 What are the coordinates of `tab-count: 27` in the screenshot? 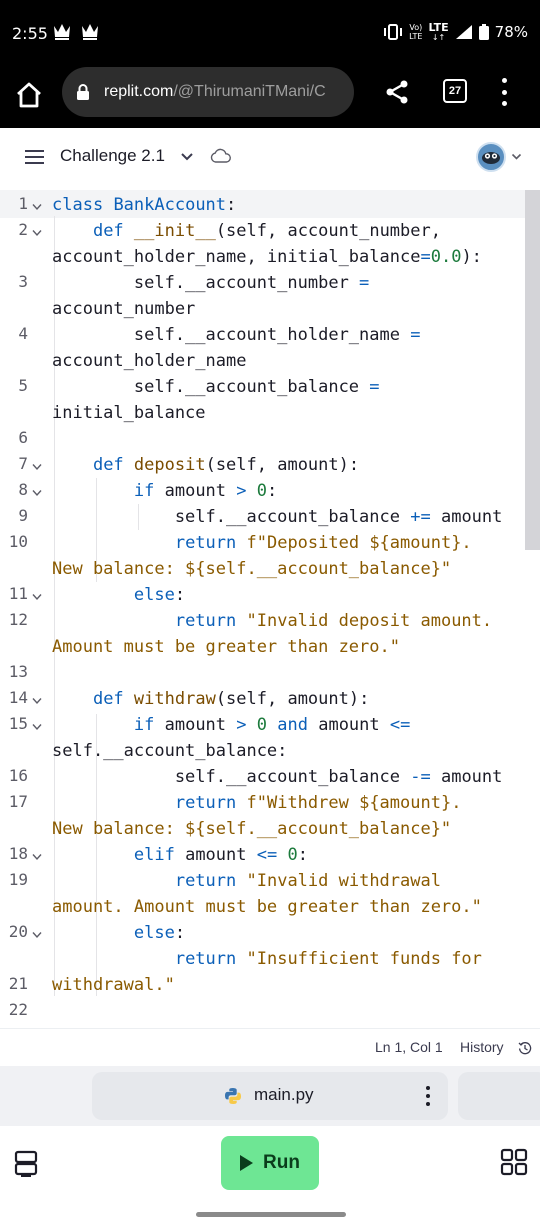 It's located at (455, 91).